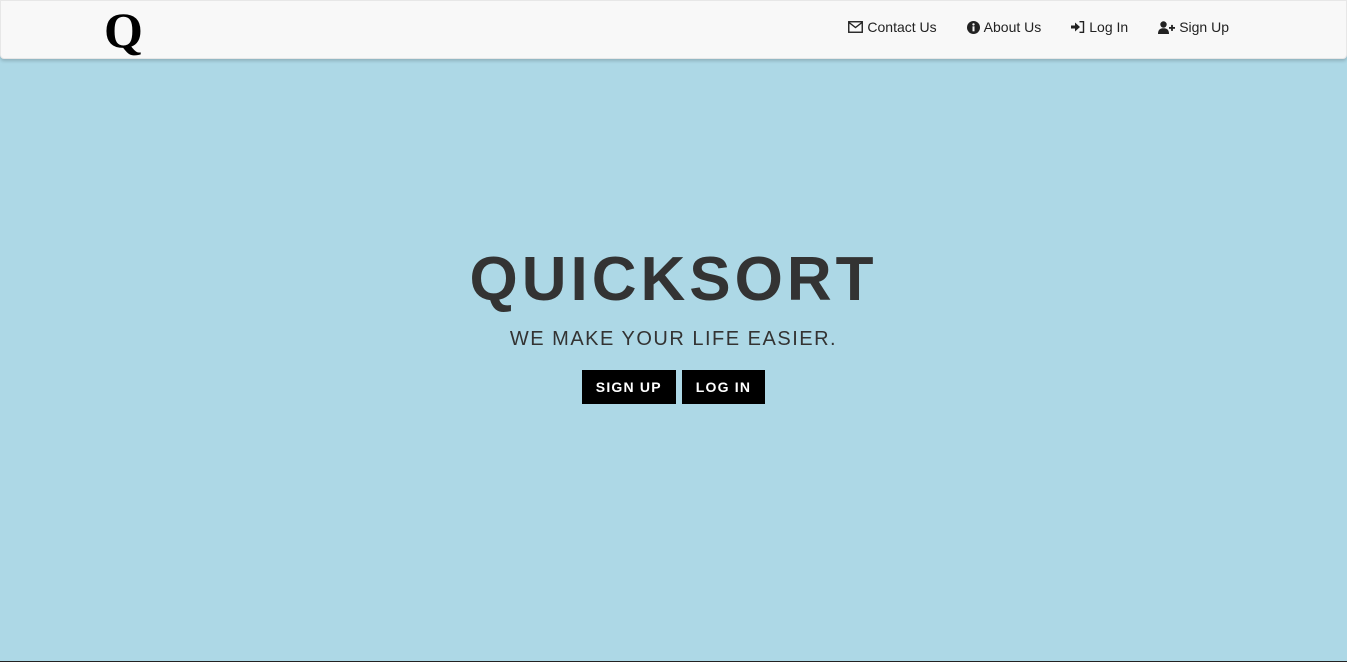  I want to click on nav-about-us-label: About Us, so click(1012, 27).